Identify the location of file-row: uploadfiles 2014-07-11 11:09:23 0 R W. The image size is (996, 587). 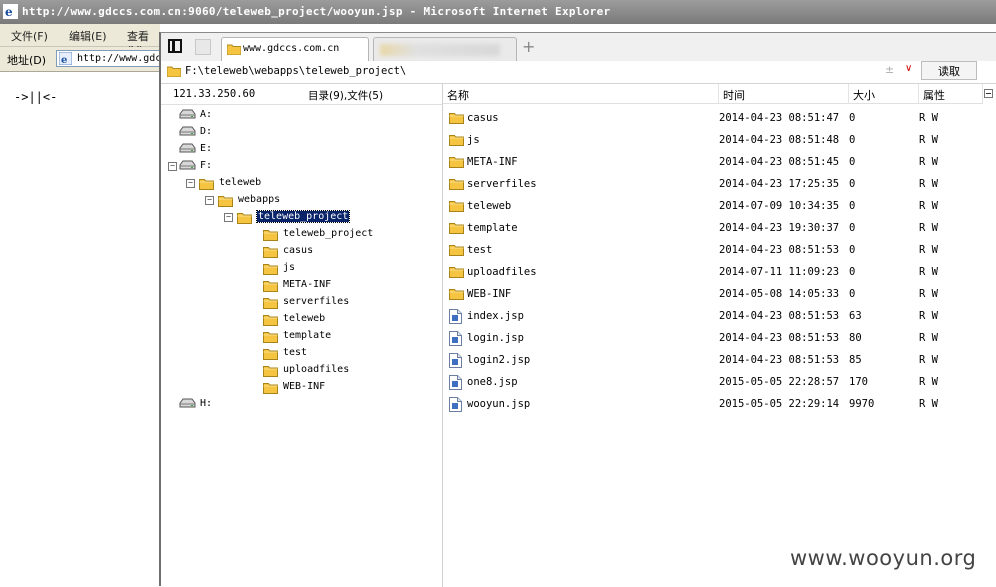
(713, 273).